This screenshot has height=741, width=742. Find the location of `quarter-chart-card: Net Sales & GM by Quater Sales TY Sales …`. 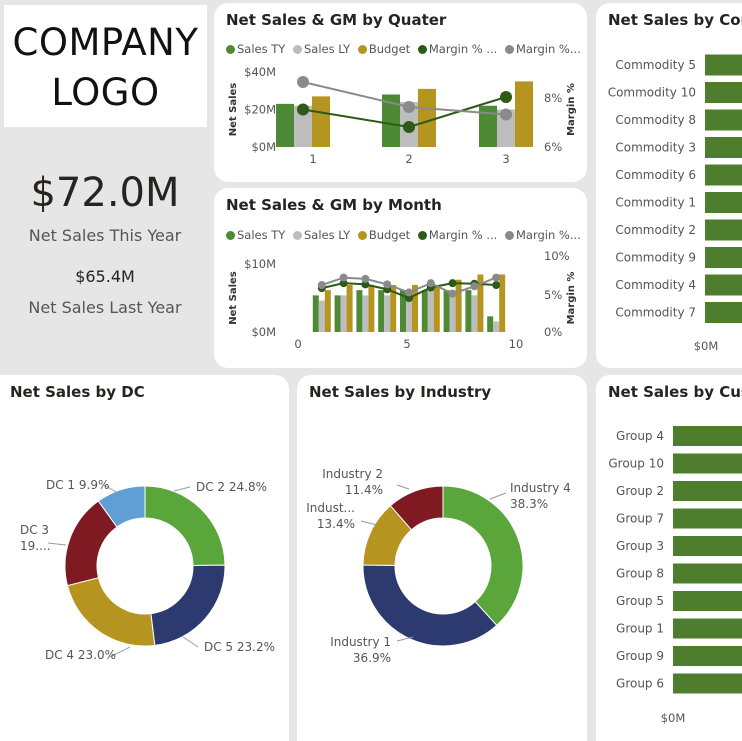

quarter-chart-card: Net Sales & GM by Quater Sales TY Sales … is located at coordinates (400, 92).